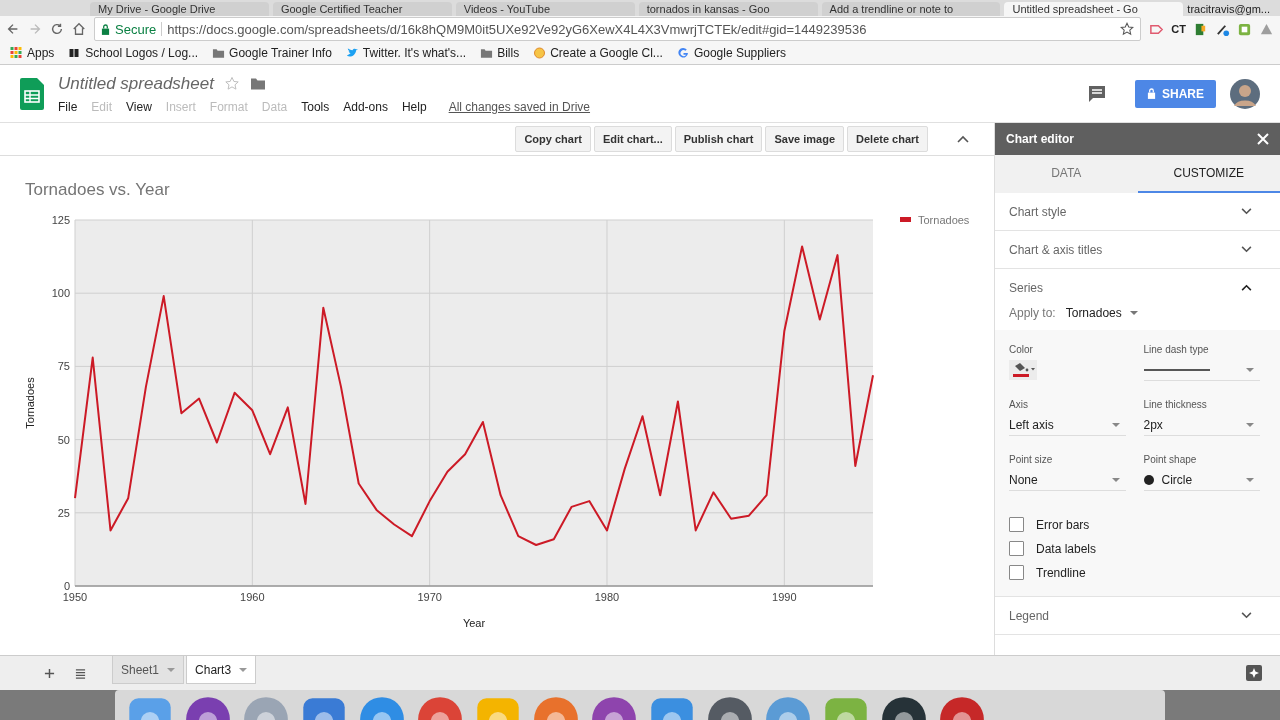  Describe the element at coordinates (179, 9) in the screenshot. I see `browser-tab: My Drive - Google Drive` at that location.